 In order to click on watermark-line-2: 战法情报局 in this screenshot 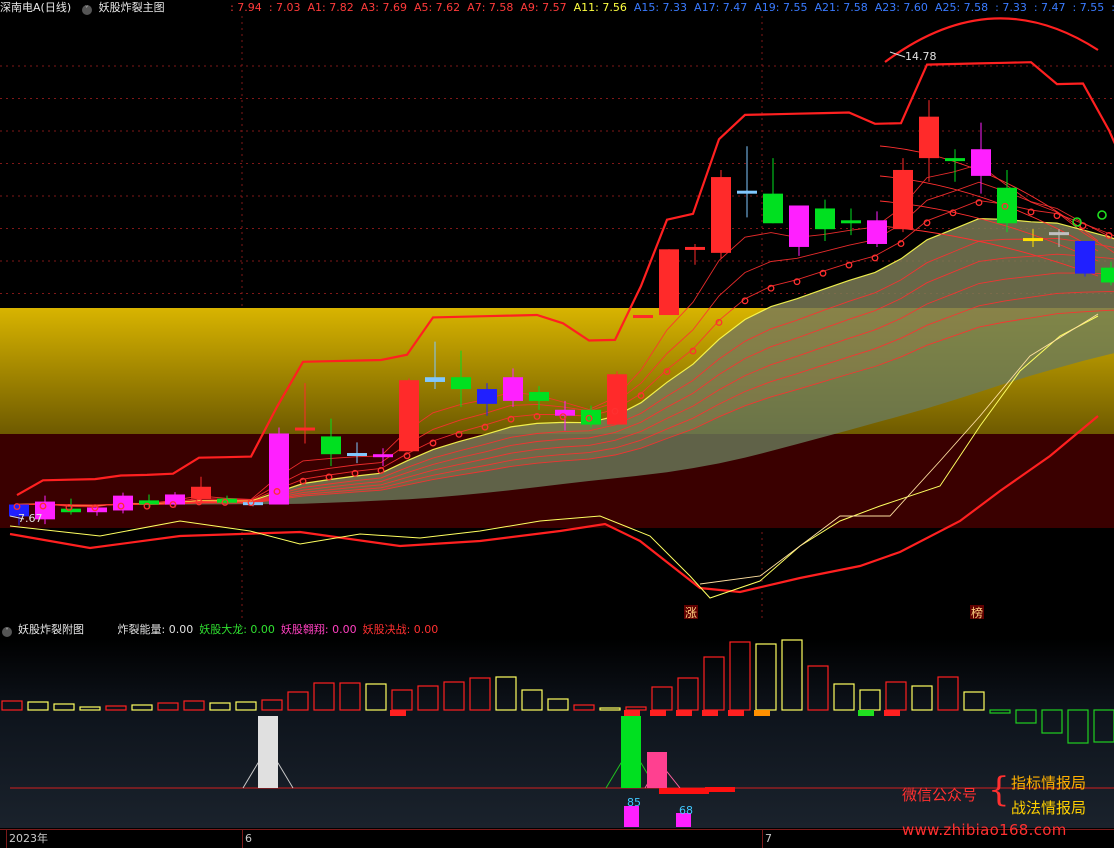, I will do `click(1049, 808)`.